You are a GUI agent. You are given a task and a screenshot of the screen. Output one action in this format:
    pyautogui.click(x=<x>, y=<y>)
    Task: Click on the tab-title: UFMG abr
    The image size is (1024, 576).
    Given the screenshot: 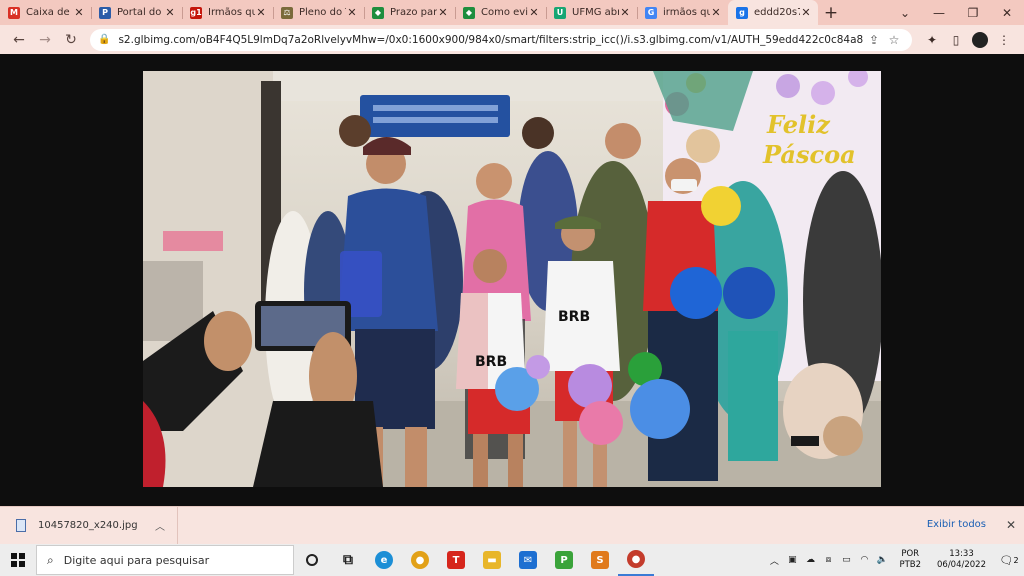 What is the action you would take?
    pyautogui.click(x=595, y=12)
    